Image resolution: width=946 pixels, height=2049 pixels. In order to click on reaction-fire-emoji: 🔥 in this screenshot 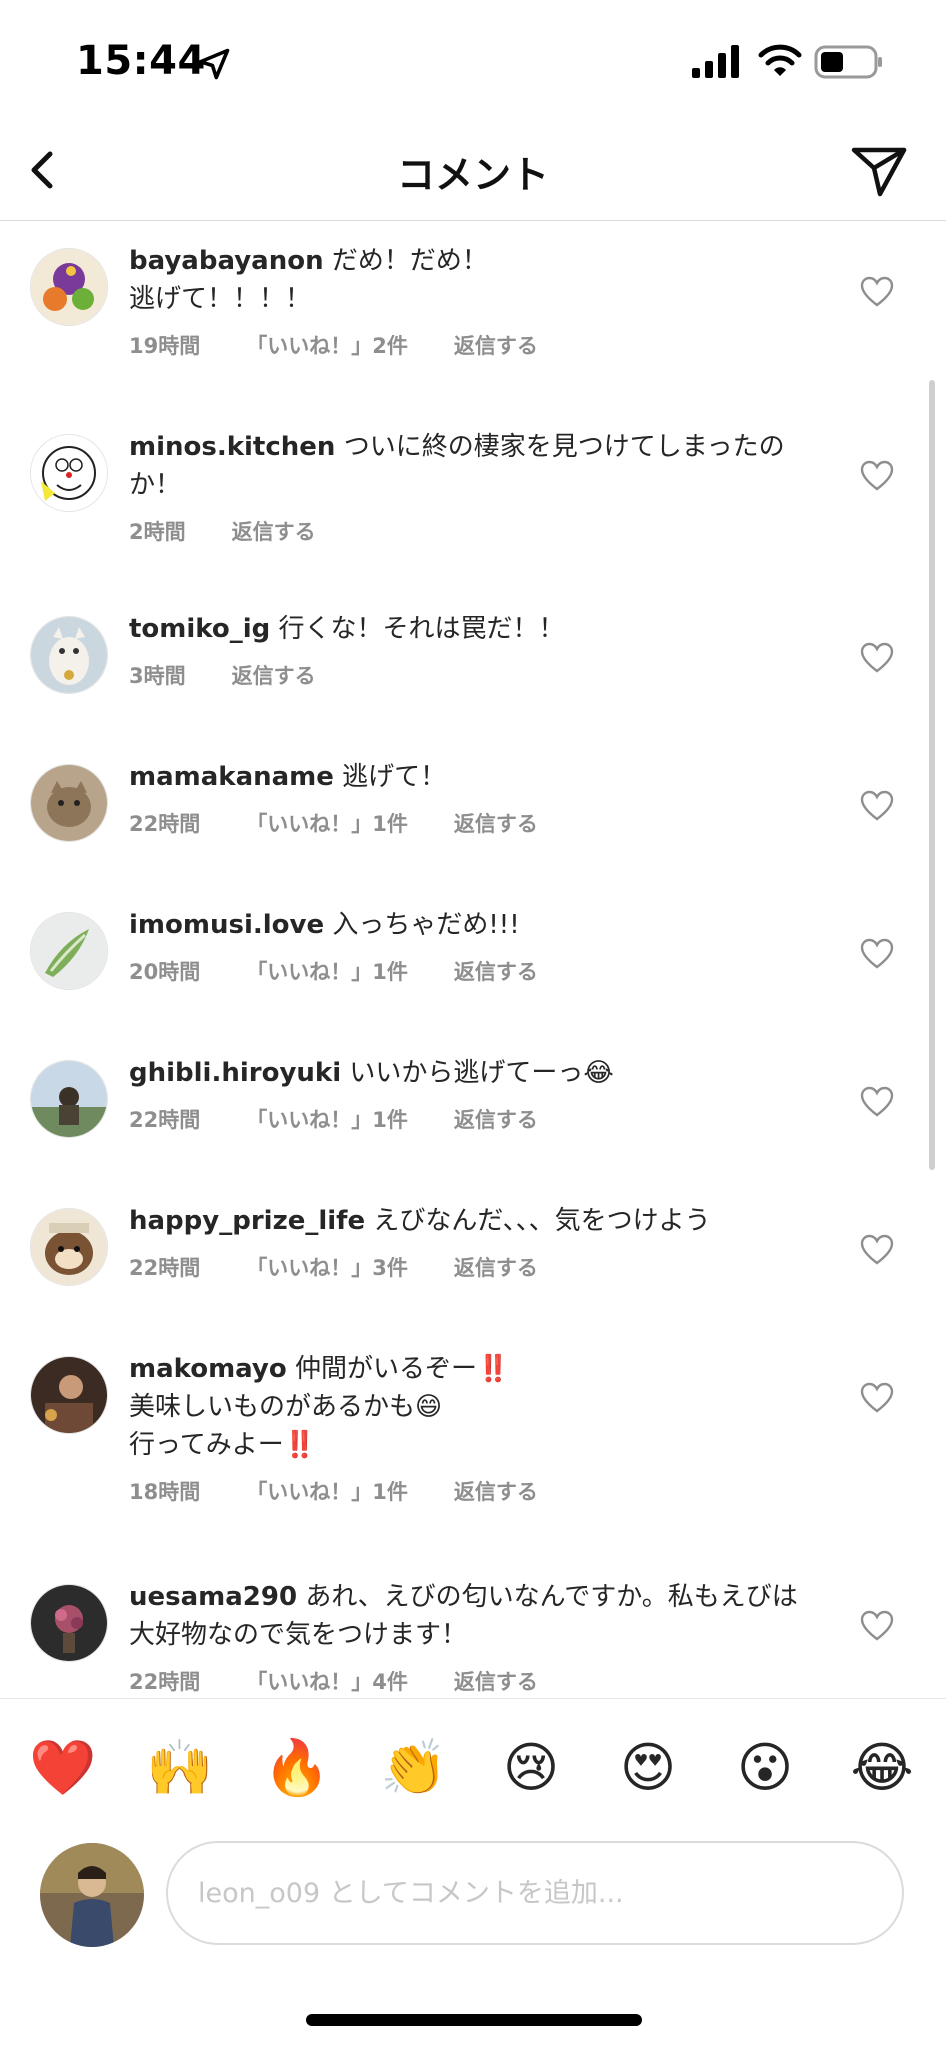, I will do `click(297, 1768)`.